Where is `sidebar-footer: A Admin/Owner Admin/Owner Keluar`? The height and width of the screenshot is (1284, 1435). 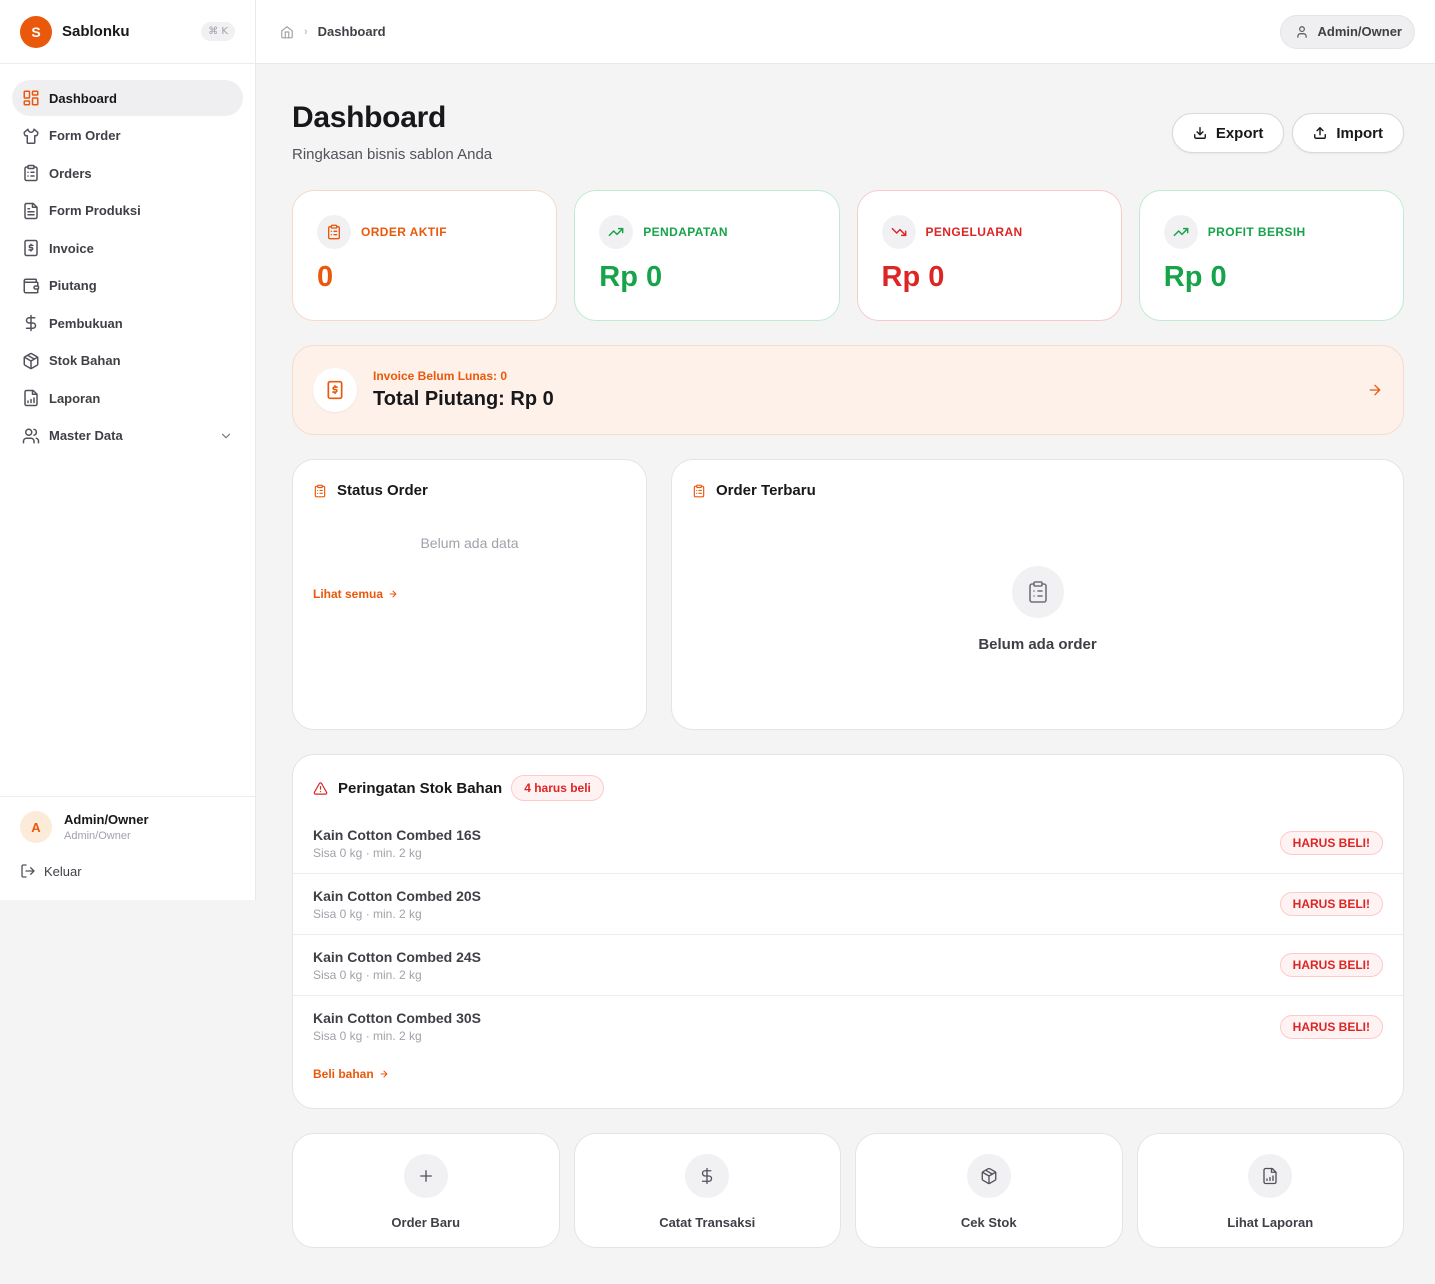
sidebar-footer: A Admin/Owner Admin/Owner Keluar is located at coordinates (127, 837).